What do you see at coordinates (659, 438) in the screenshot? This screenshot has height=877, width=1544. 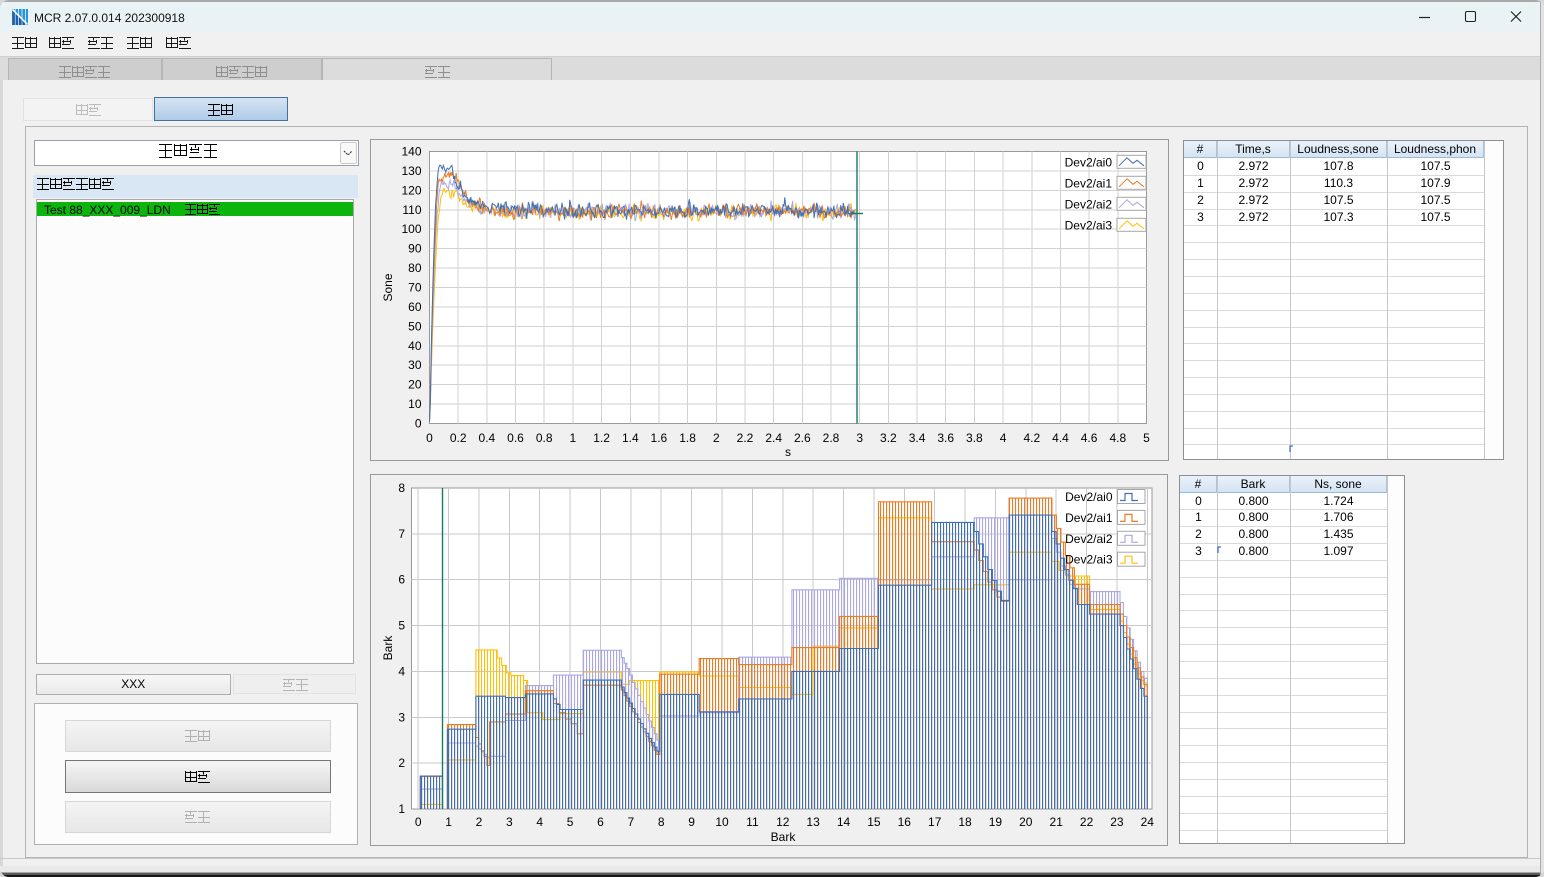 I see `svg-text: 1.6` at bounding box center [659, 438].